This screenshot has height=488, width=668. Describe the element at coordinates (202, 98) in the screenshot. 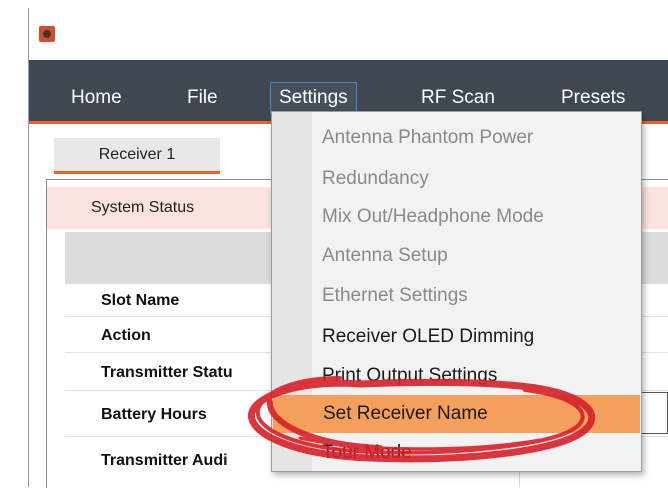

I see `menu-file: File` at that location.